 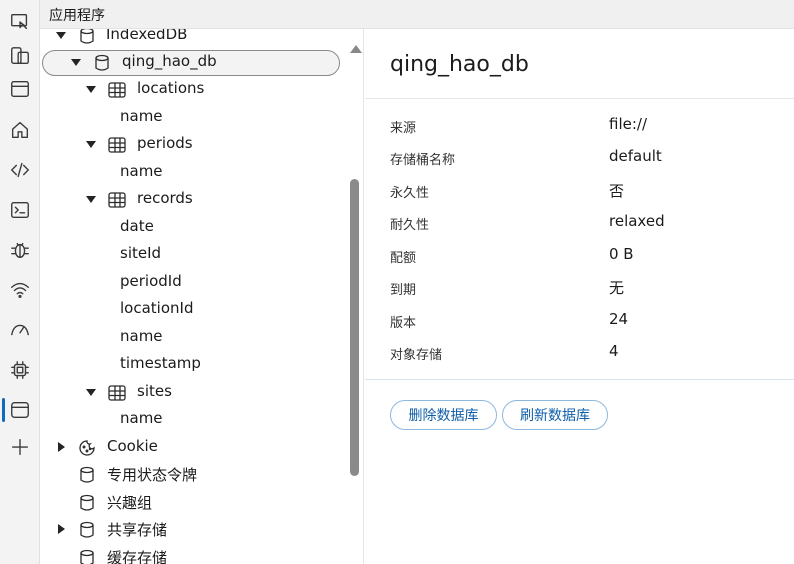 What do you see at coordinates (193, 502) in the screenshot?
I see `tree-item-interest-groups: 兴趣组` at bounding box center [193, 502].